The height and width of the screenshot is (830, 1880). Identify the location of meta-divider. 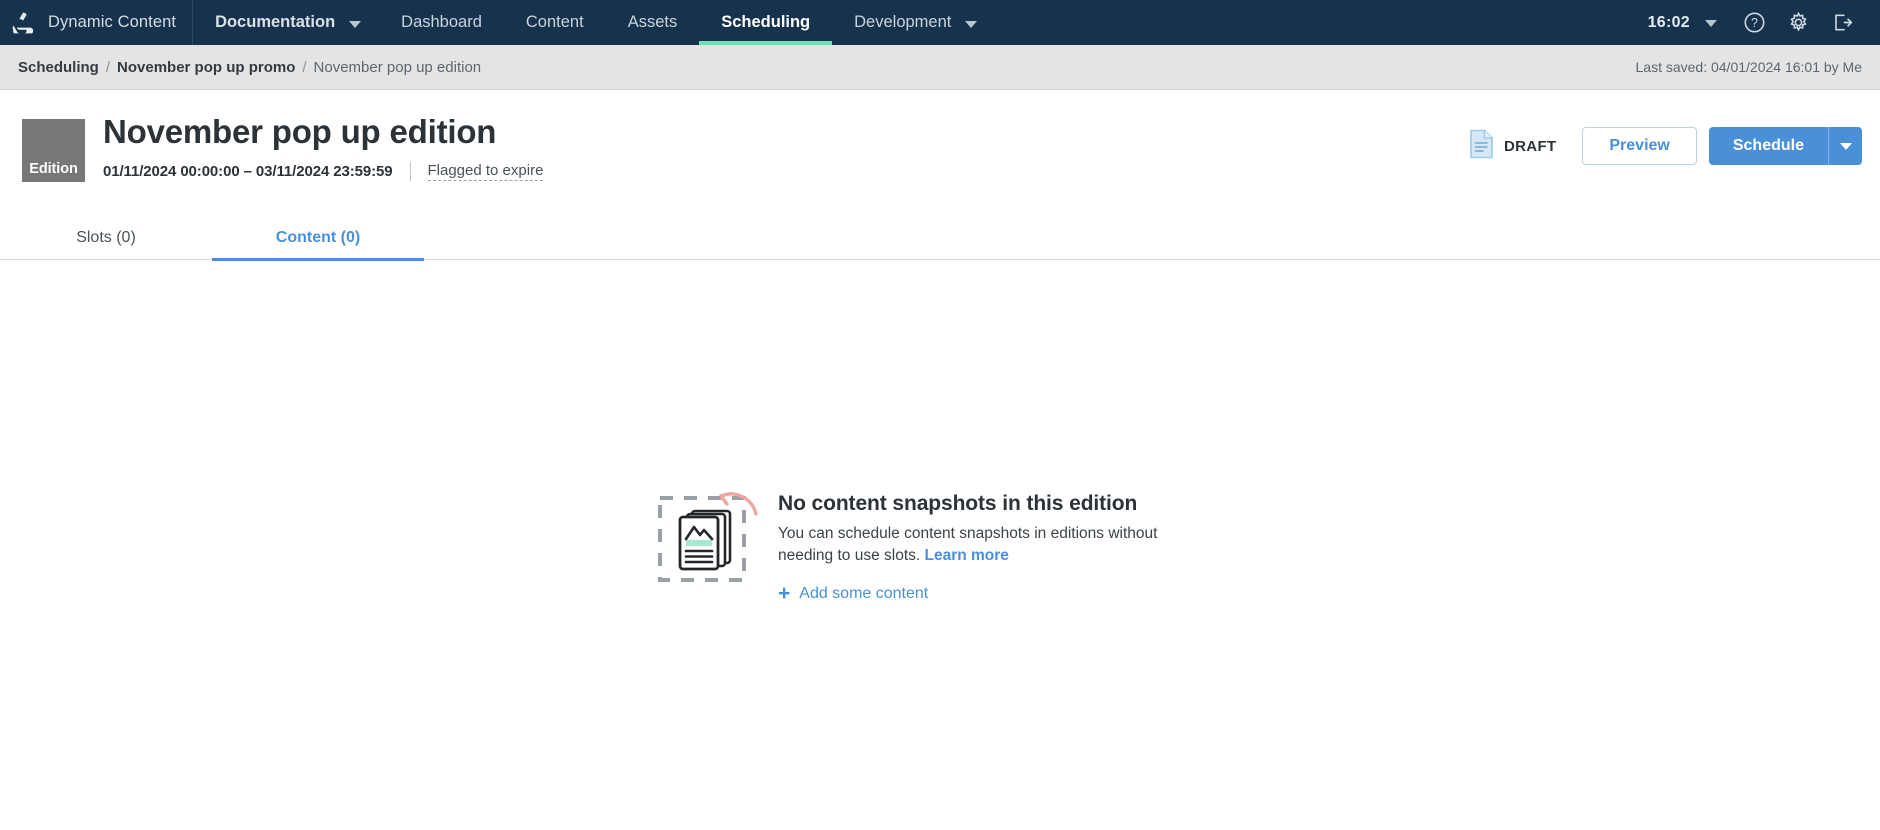
(410, 171).